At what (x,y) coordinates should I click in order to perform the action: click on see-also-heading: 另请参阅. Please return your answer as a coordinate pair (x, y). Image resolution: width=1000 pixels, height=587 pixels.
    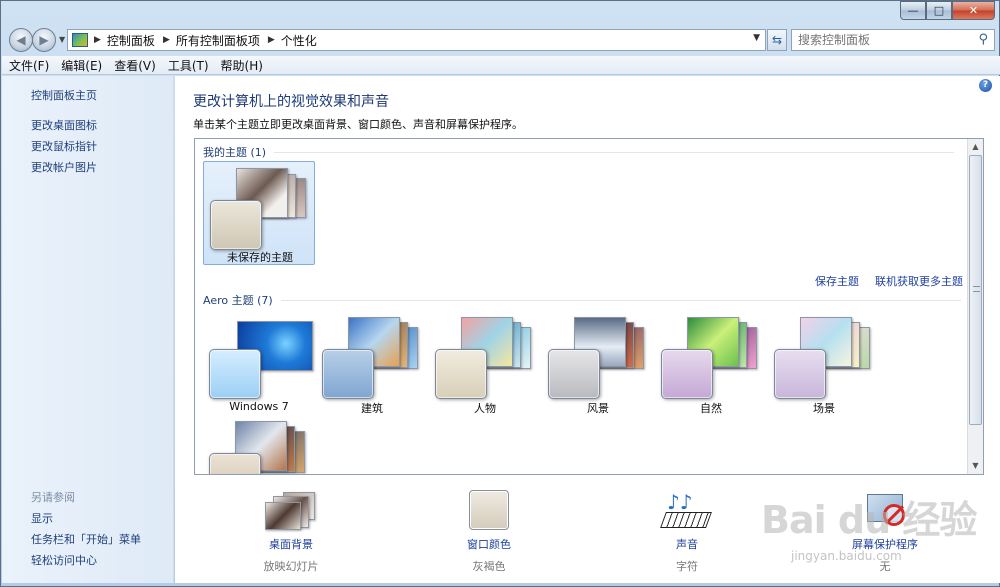
    Looking at the image, I should click on (53, 497).